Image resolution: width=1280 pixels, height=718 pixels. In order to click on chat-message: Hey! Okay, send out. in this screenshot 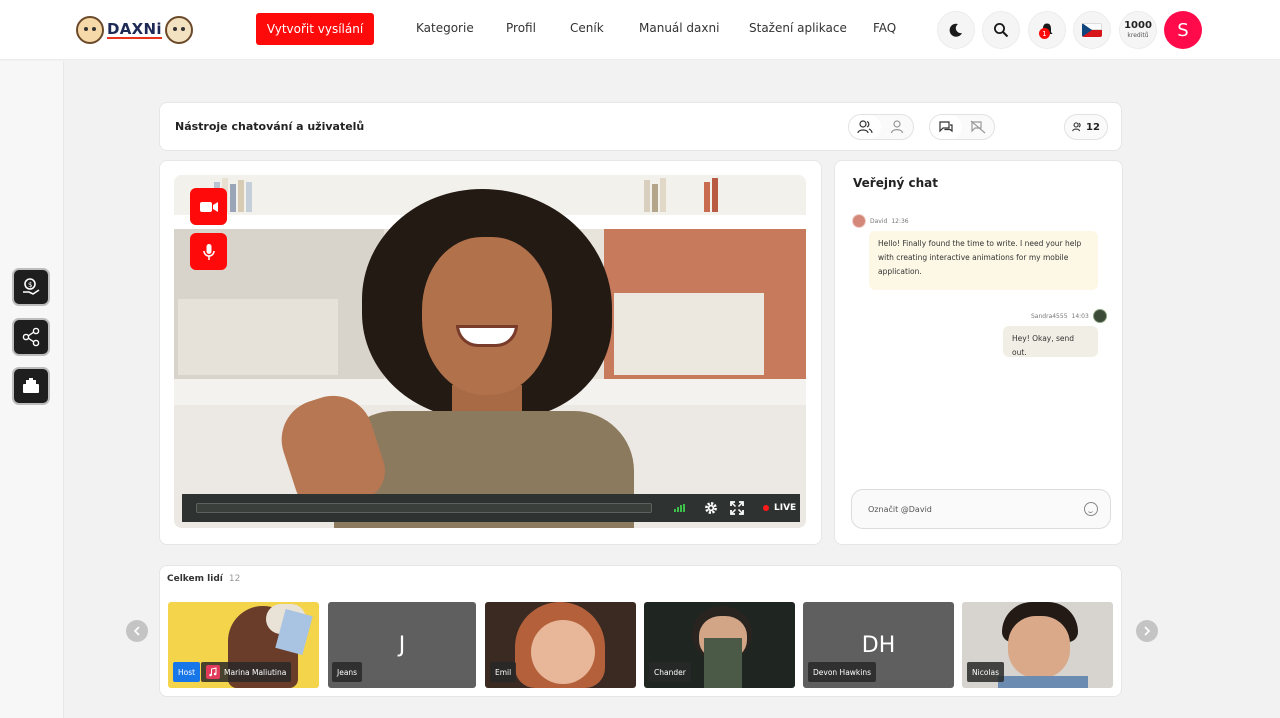, I will do `click(1050, 341)`.